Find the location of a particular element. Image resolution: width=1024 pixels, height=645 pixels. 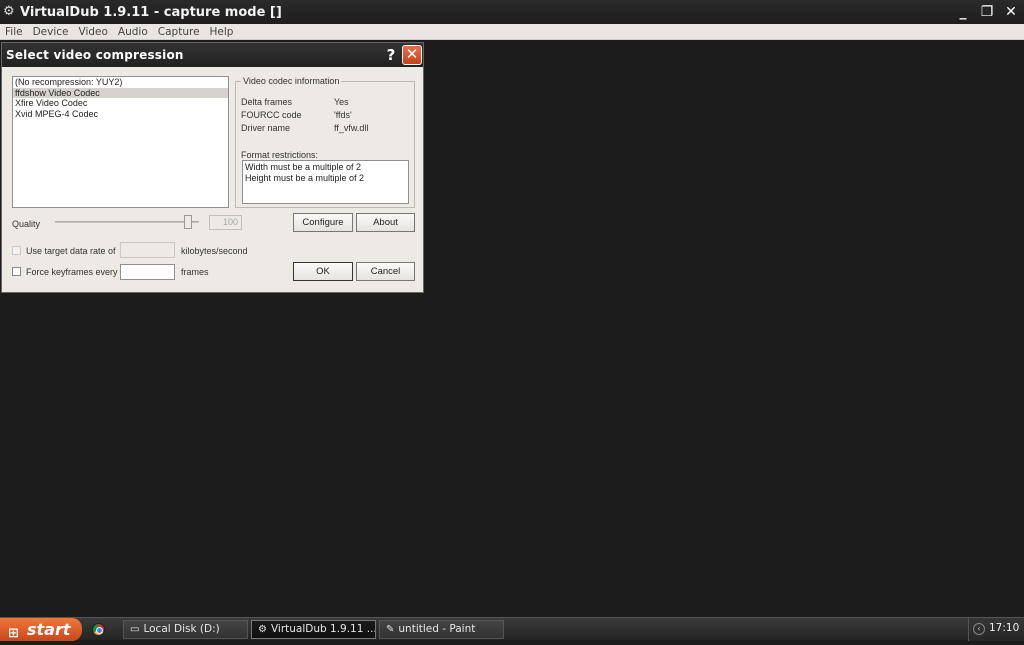

codec-info-legend: Video codec information is located at coordinates (291, 81).